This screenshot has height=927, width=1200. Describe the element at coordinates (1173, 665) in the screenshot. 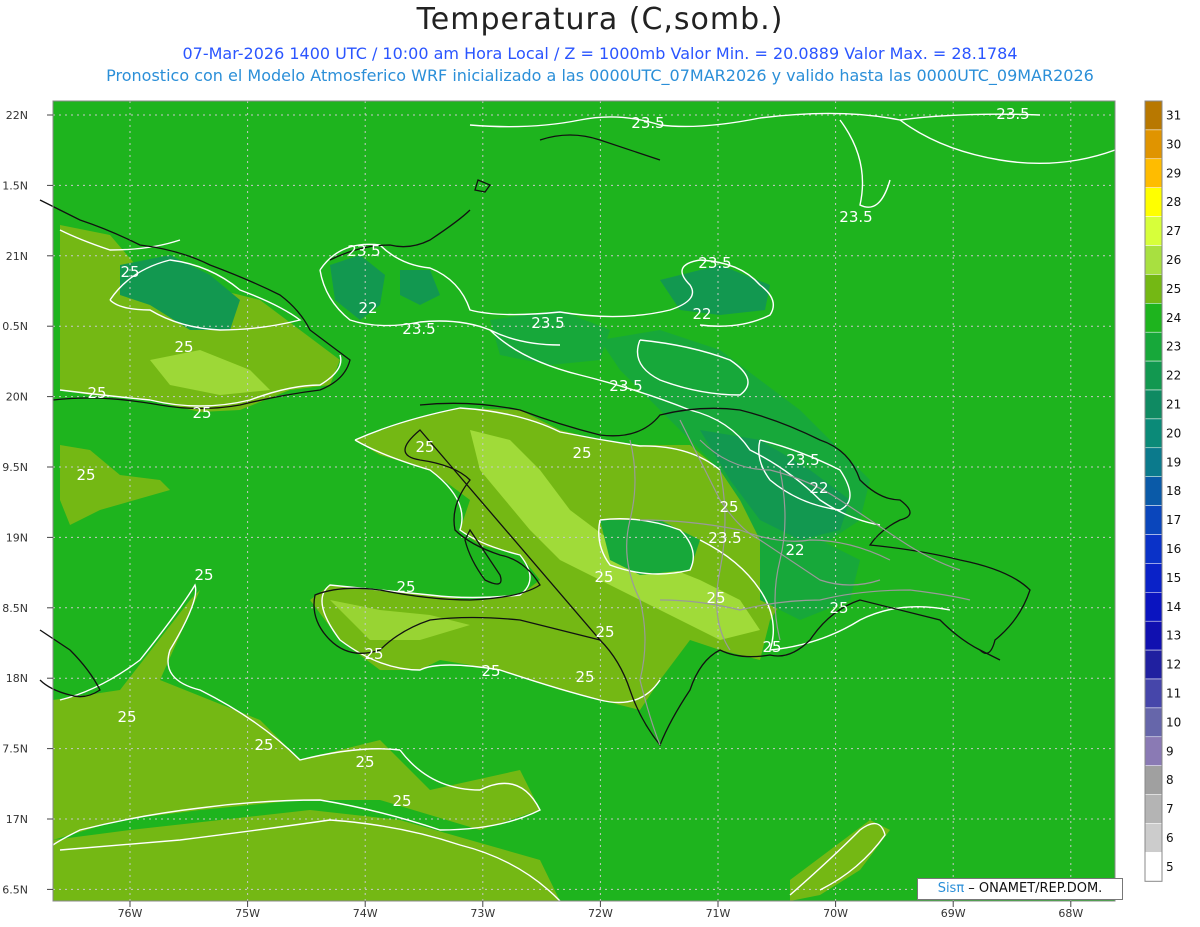

I see `colorbar-label: 12` at that location.